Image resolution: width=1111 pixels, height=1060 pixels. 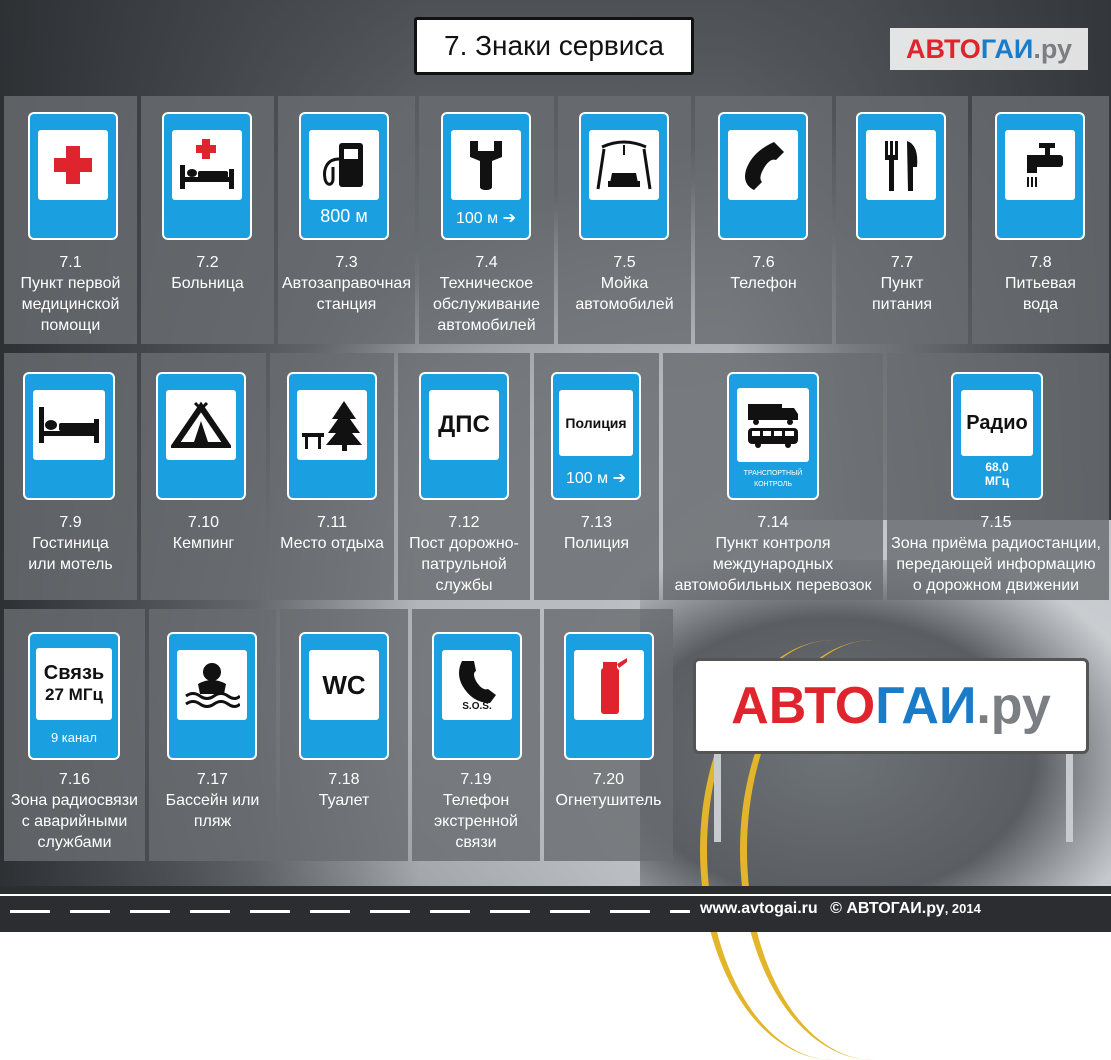 I want to click on fuel-pump-icon, so click(x=343, y=165).